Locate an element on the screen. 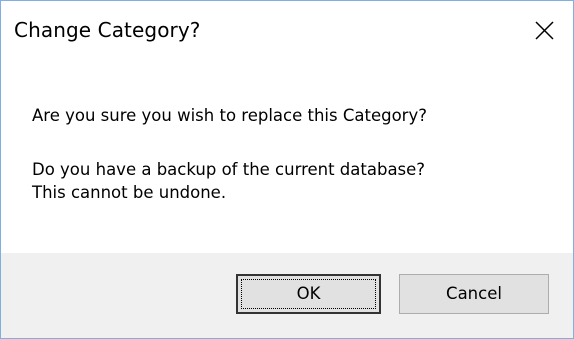 This screenshot has height=339, width=574. cancel-button: Cancel is located at coordinates (474, 294).